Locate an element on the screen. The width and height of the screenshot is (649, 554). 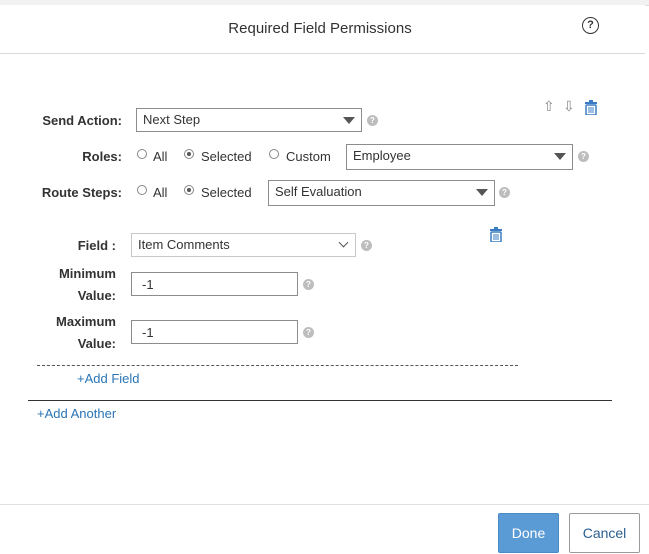
route-steps-radio-selected is located at coordinates (189, 190).